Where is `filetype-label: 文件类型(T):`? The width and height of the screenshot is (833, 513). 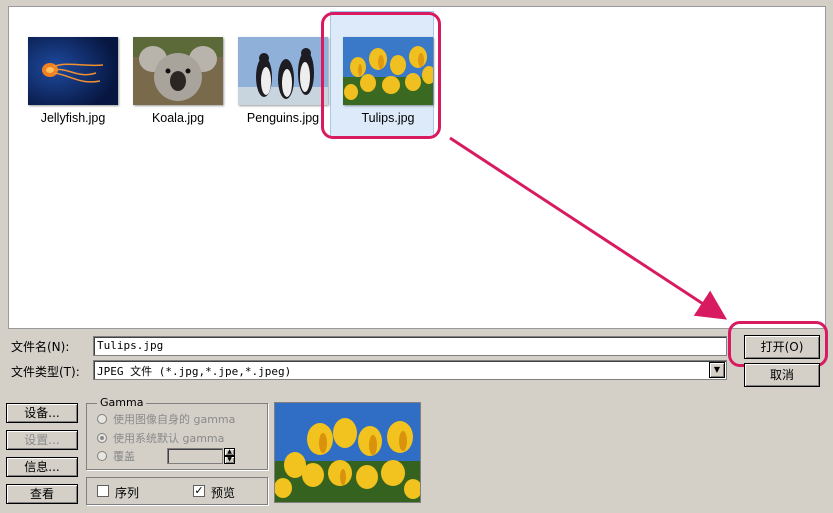
filetype-label: 文件类型(T): is located at coordinates (45, 372).